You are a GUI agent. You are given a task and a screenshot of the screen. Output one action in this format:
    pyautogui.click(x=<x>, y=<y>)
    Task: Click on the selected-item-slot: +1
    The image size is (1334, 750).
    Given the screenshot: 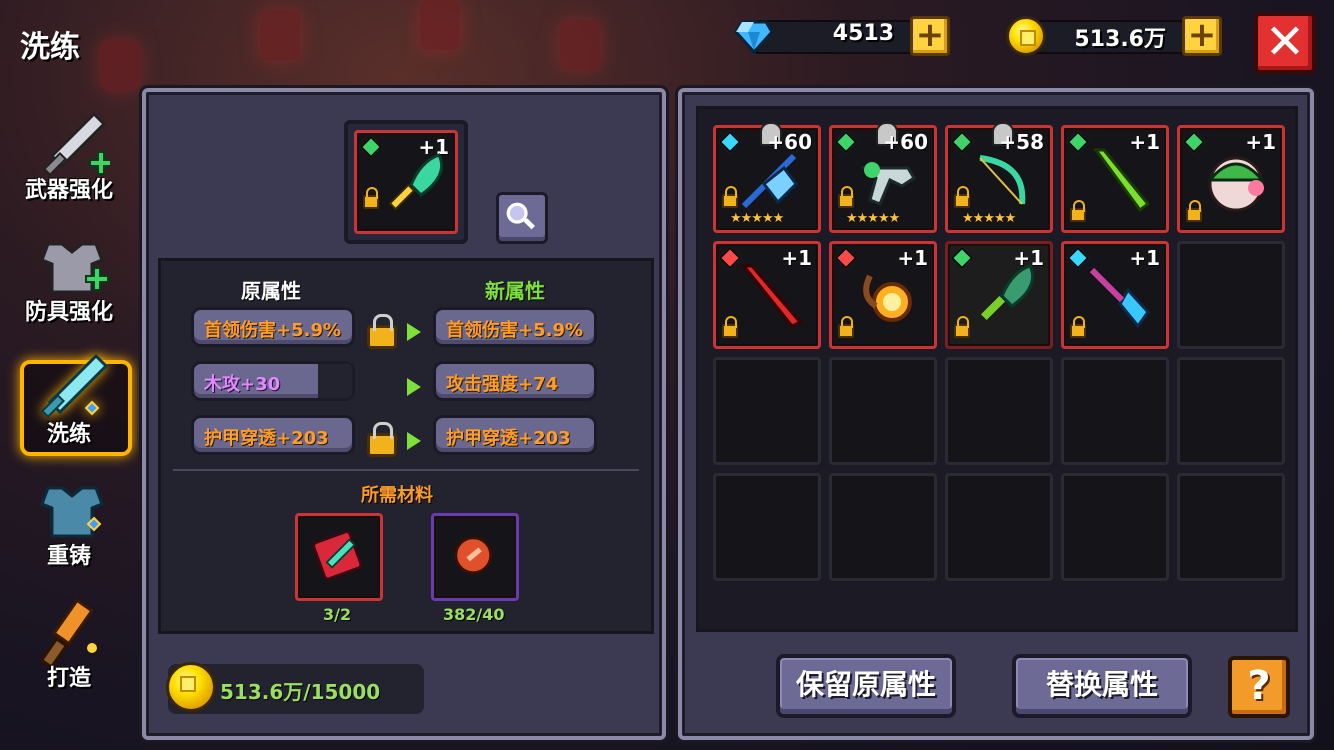 What is the action you would take?
    pyautogui.click(x=406, y=182)
    